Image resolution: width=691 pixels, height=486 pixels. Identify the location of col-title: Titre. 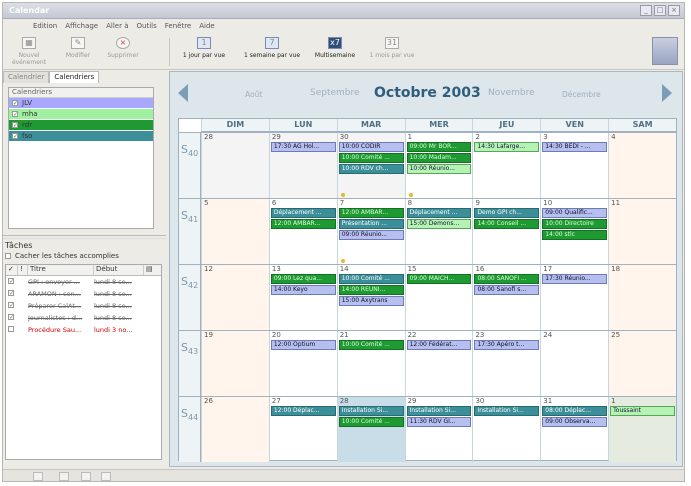
(61, 270).